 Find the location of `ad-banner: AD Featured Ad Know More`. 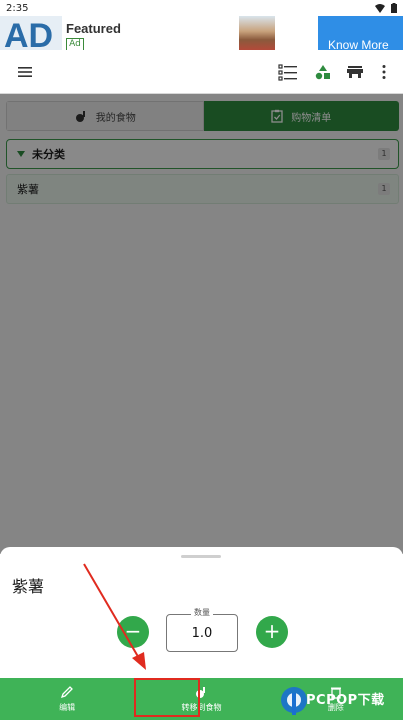

ad-banner: AD Featured Ad Know More is located at coordinates (201, 33).